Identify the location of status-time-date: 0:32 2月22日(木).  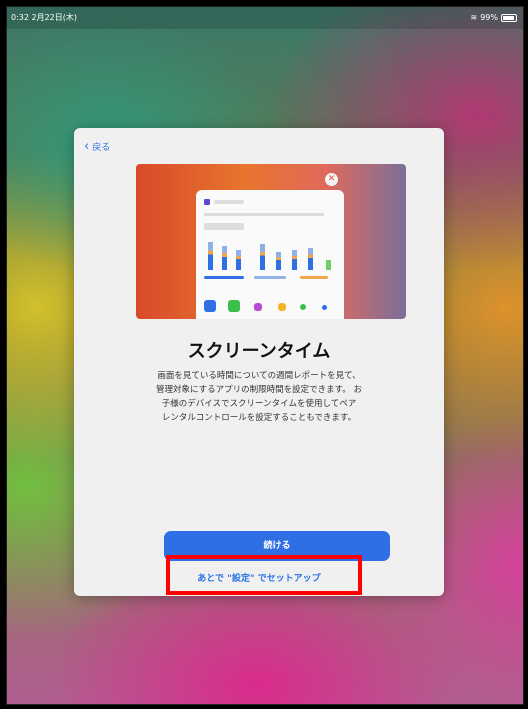
(44, 17).